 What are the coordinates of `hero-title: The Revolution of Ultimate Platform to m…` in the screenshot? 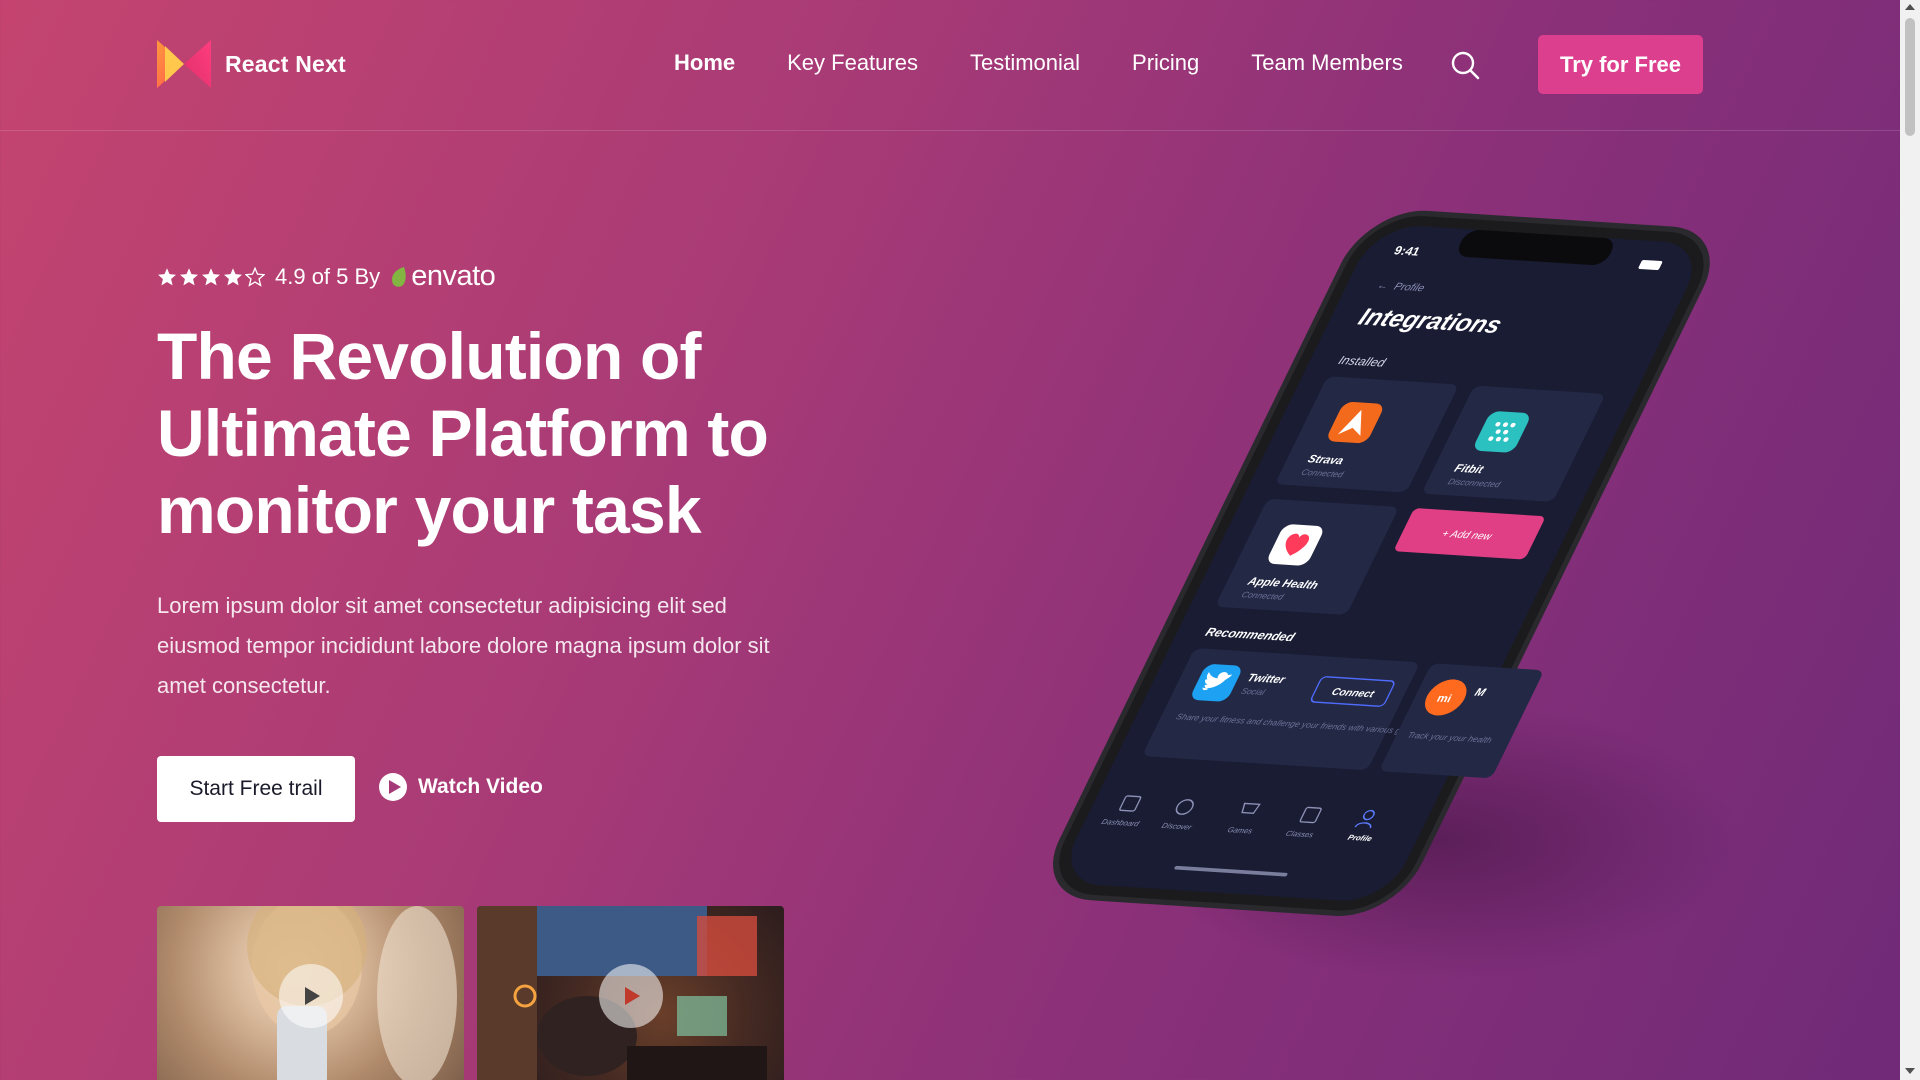 It's located at (463, 433).